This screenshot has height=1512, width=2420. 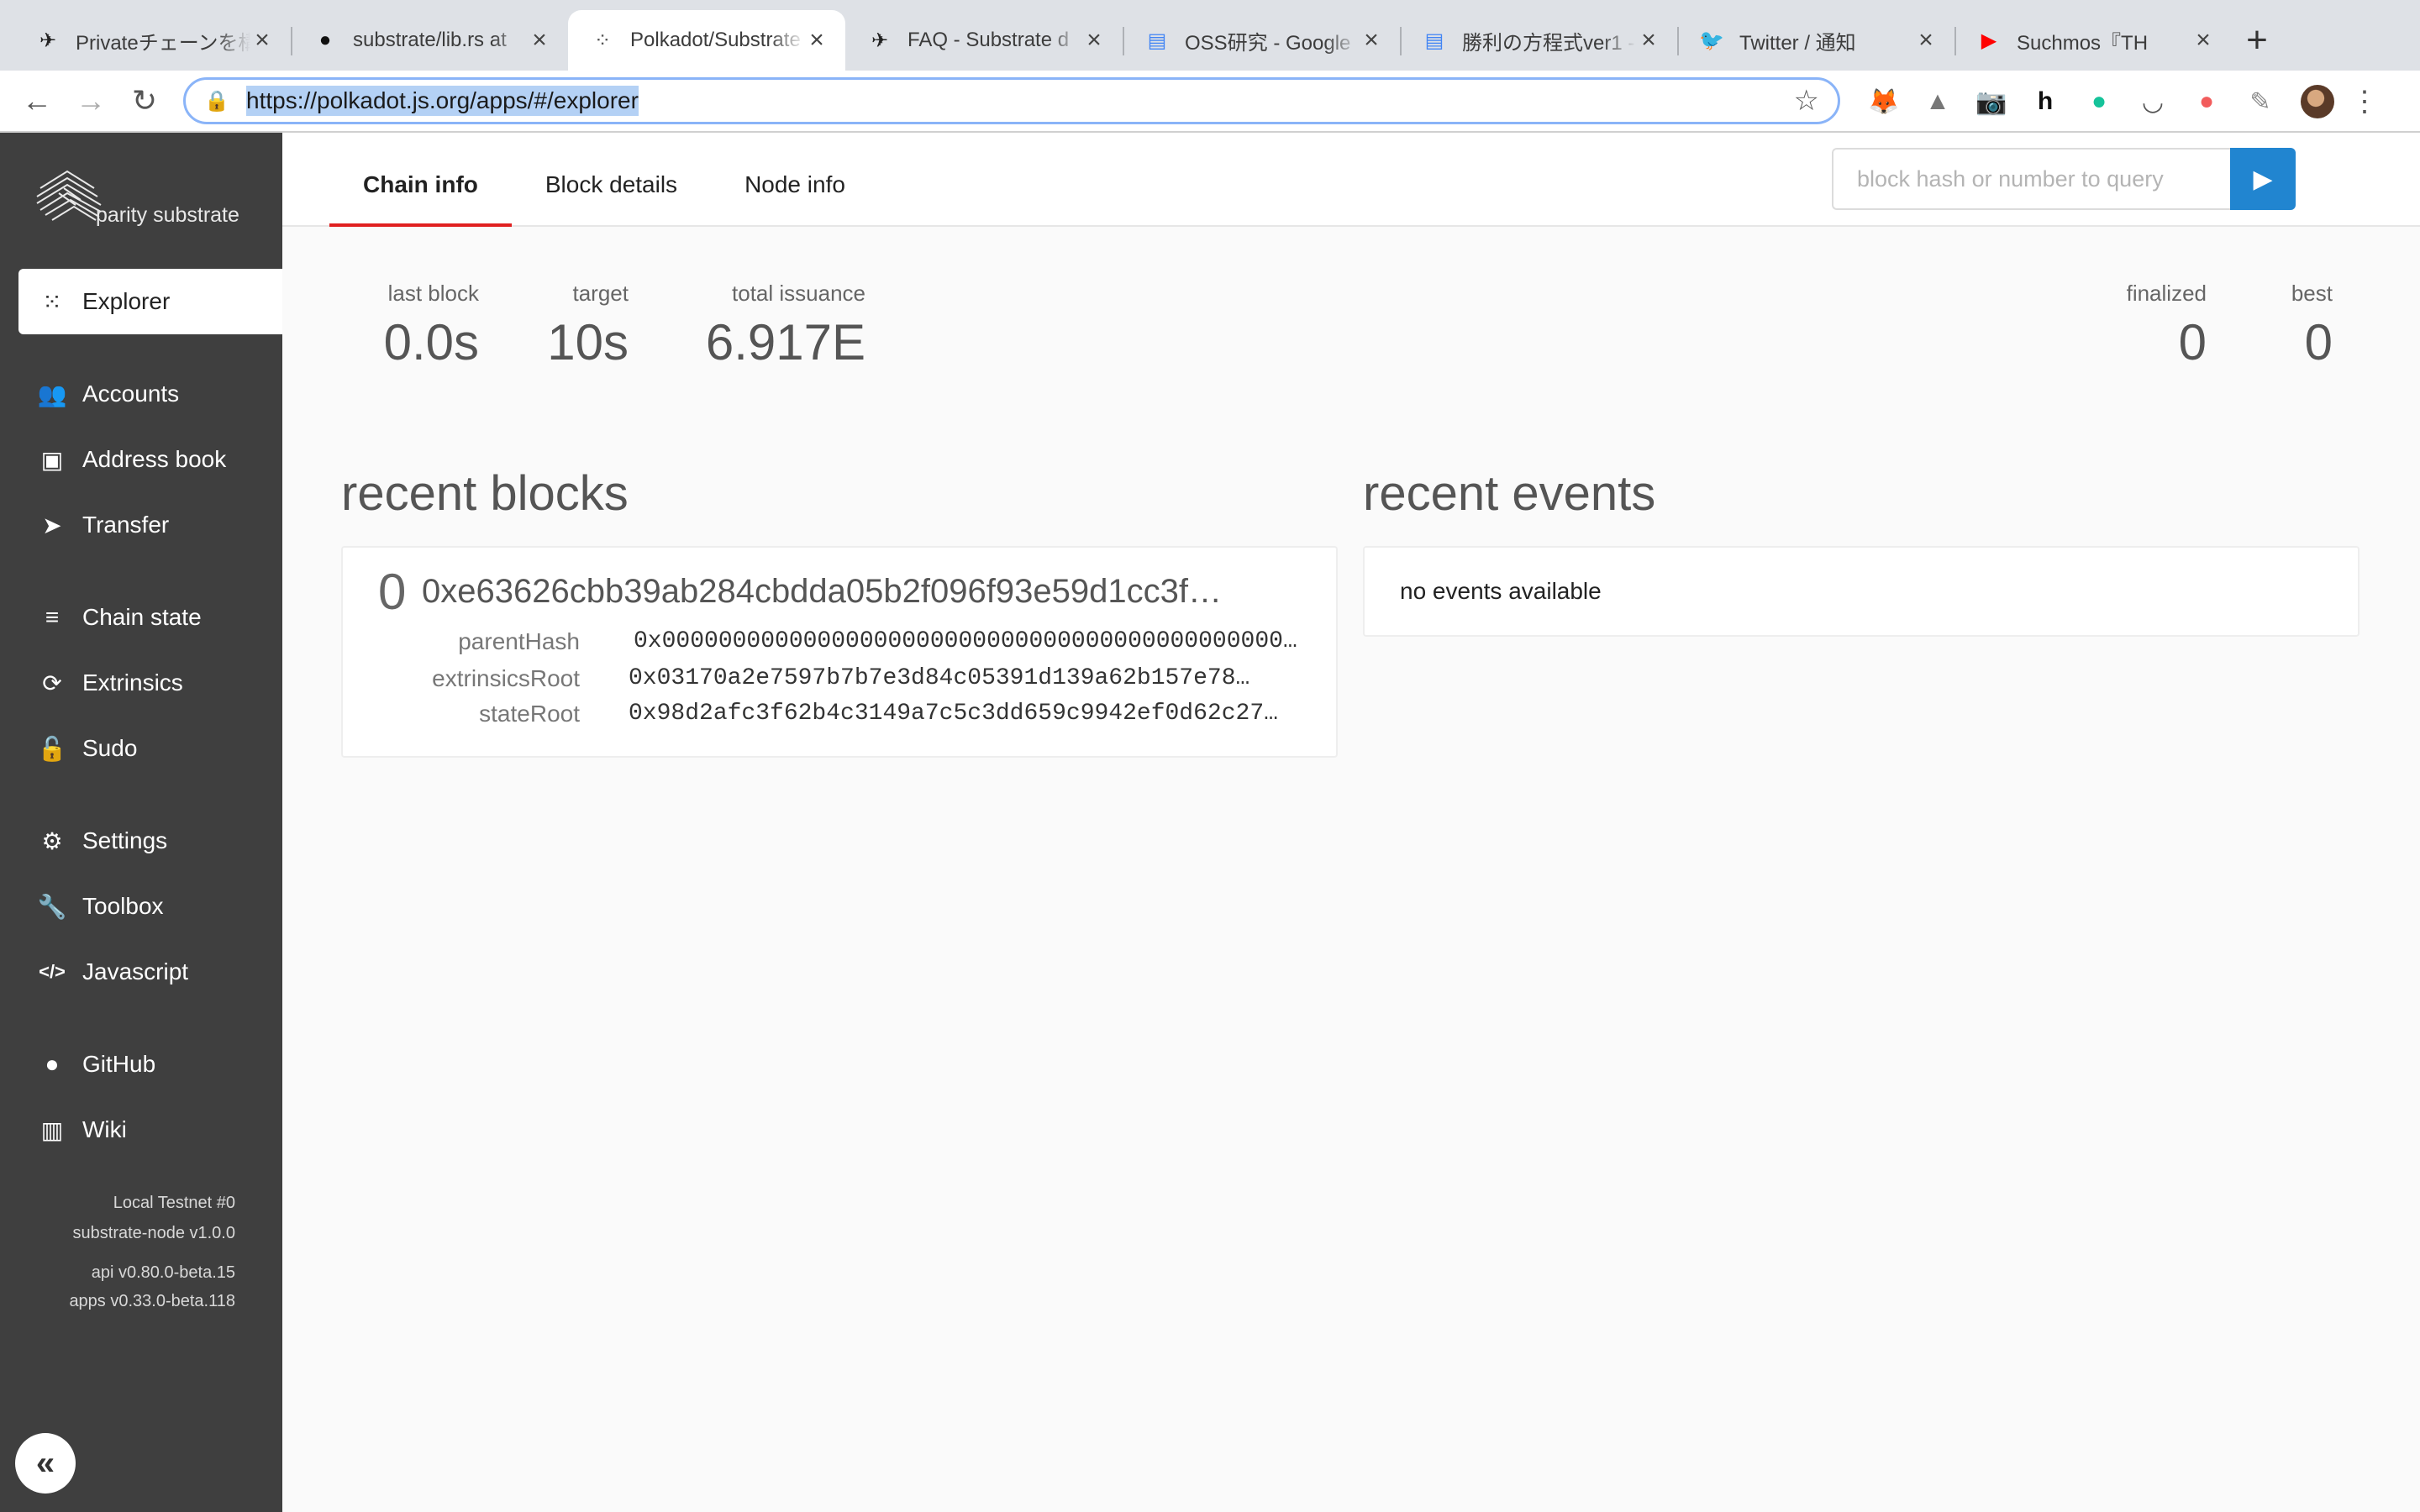 I want to click on stat-value: 0, so click(x=2318, y=342).